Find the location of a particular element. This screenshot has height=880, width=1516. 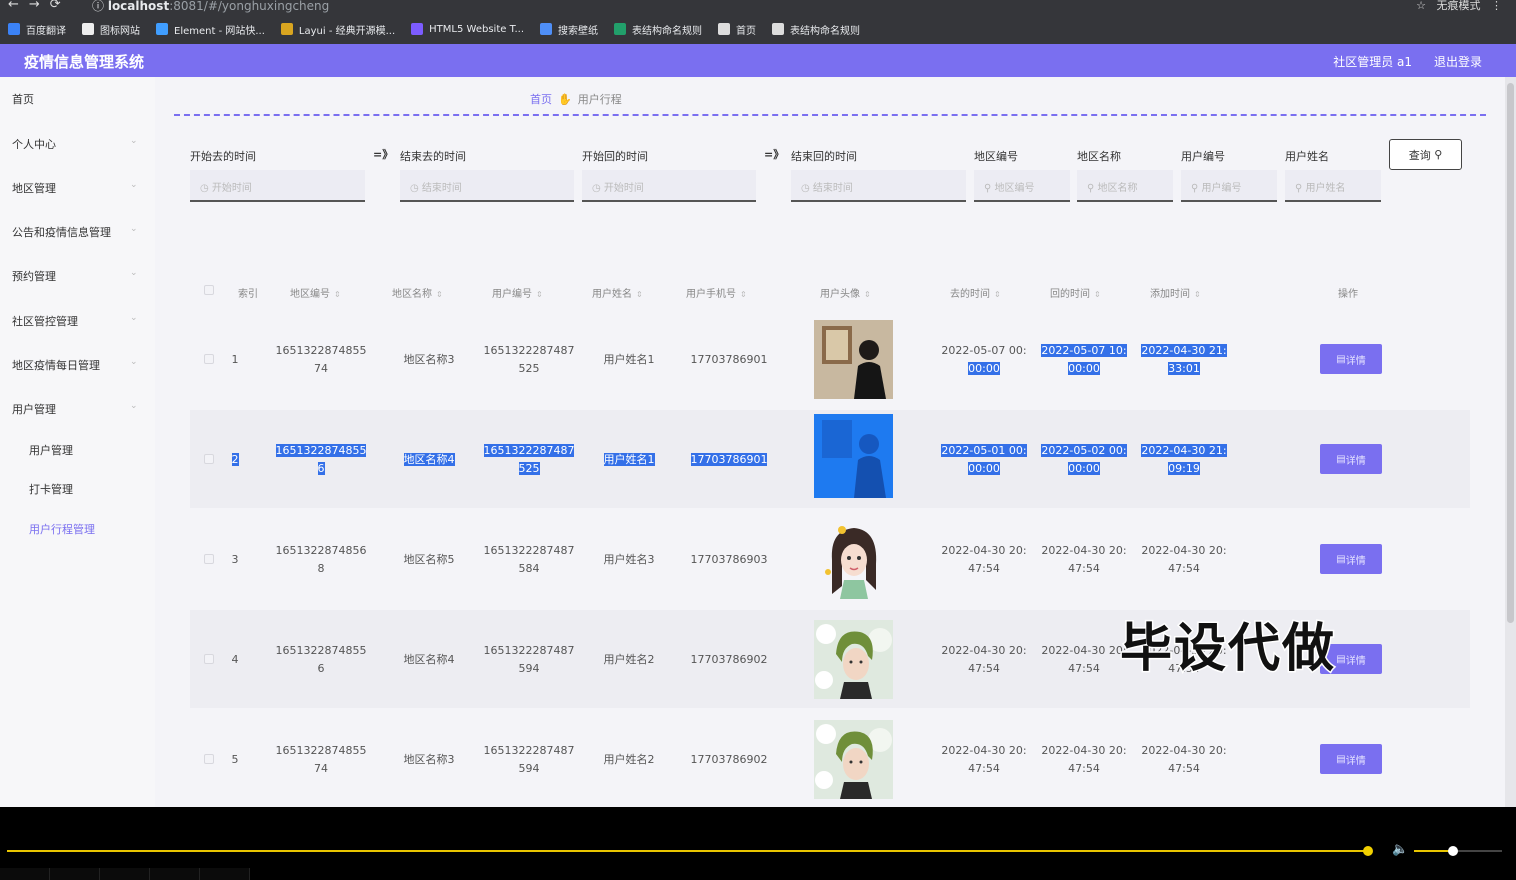

cell-region-code-line1: 1651322874855 is located at coordinates (321, 650).